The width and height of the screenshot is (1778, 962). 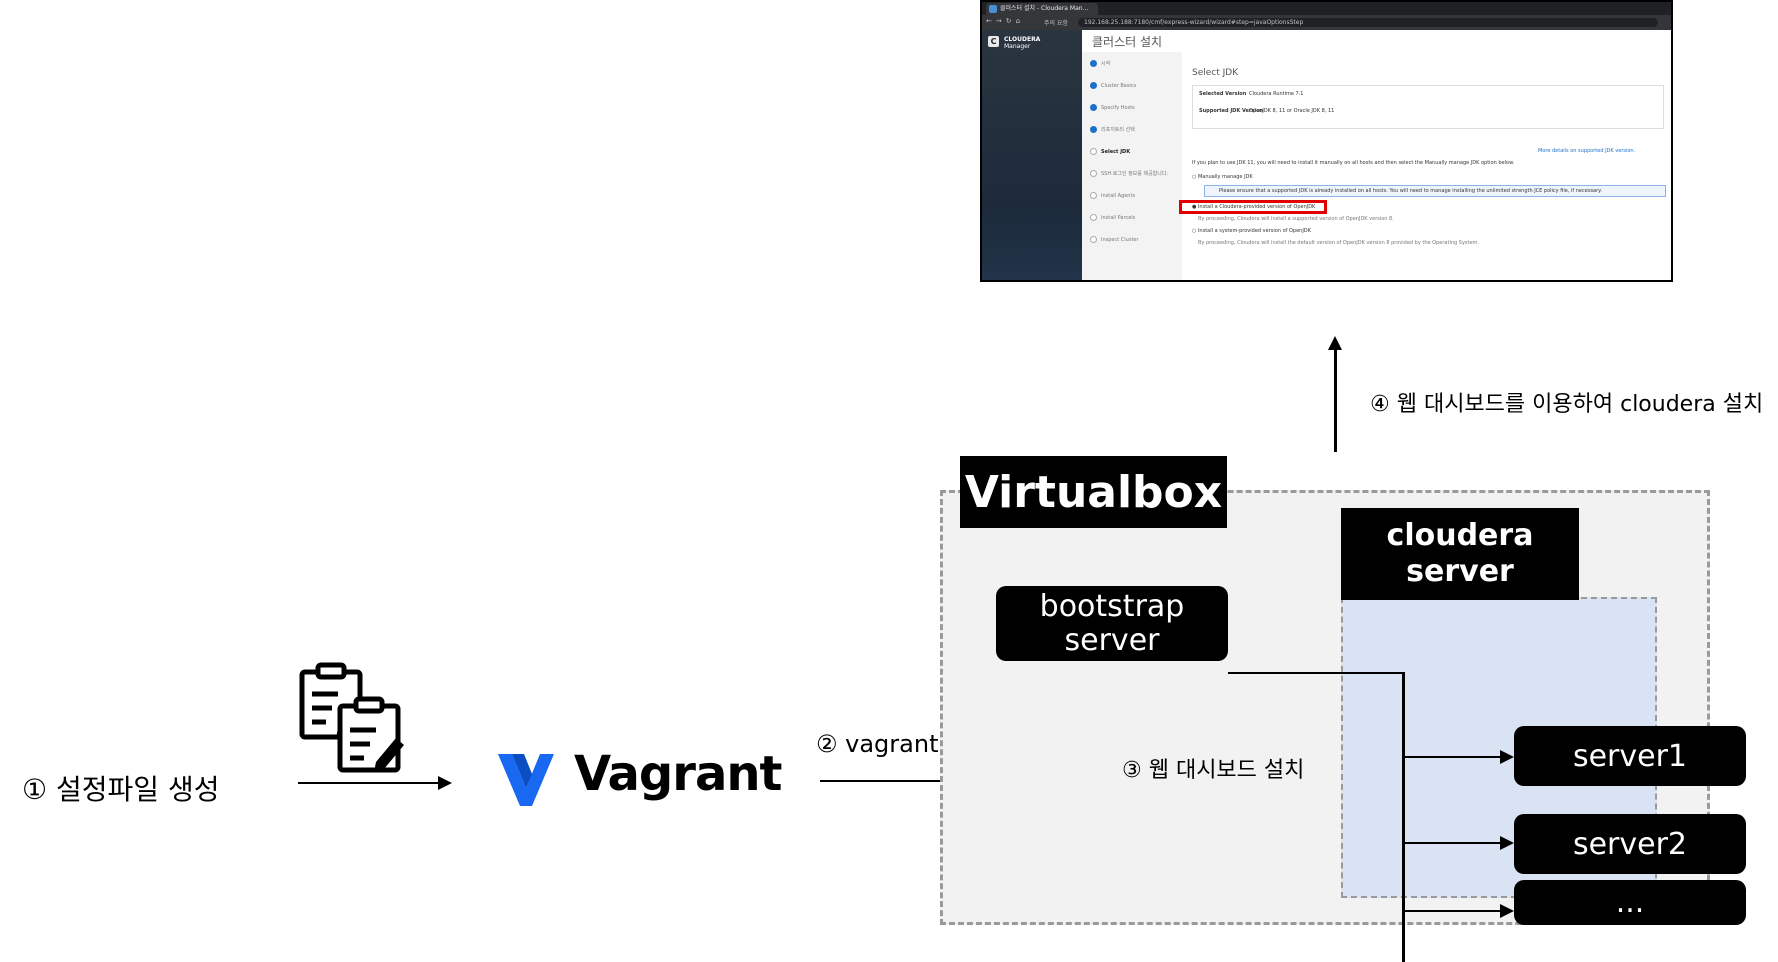 What do you see at coordinates (1507, 843) in the screenshot?
I see `arrow-head-server2` at bounding box center [1507, 843].